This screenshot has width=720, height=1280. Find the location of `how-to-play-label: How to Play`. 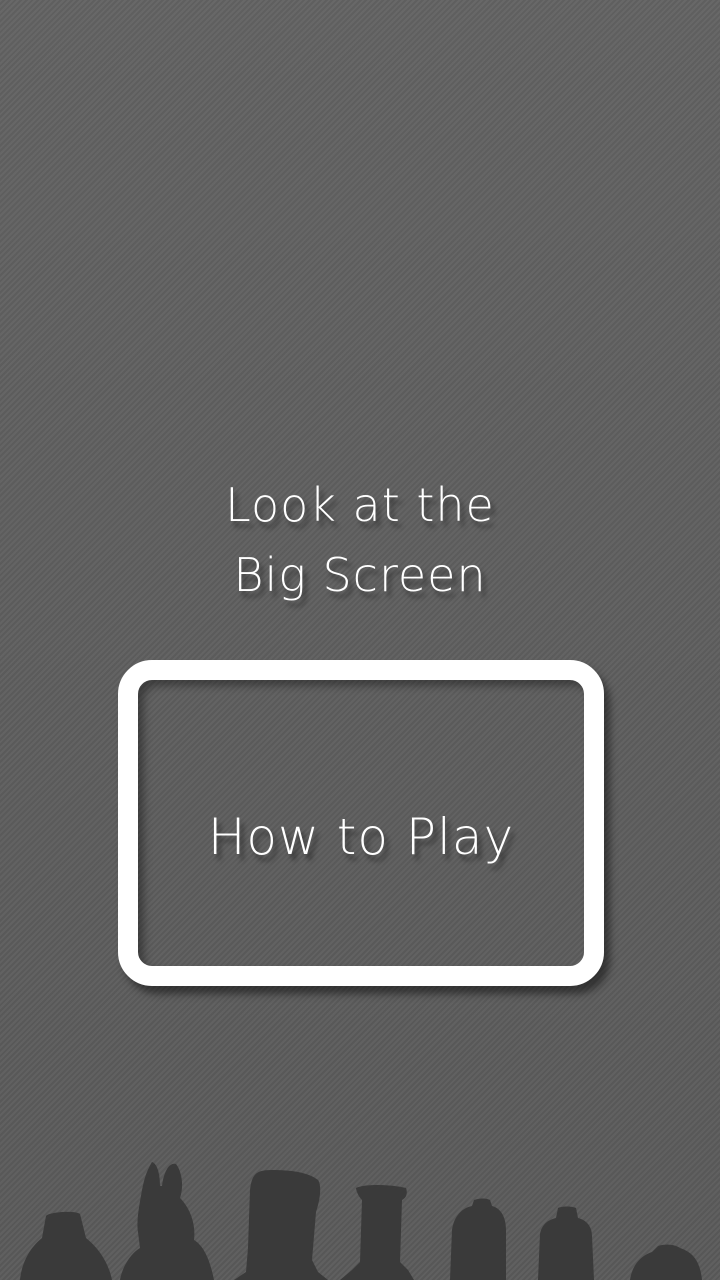

how-to-play-label: How to Play is located at coordinates (361, 837).